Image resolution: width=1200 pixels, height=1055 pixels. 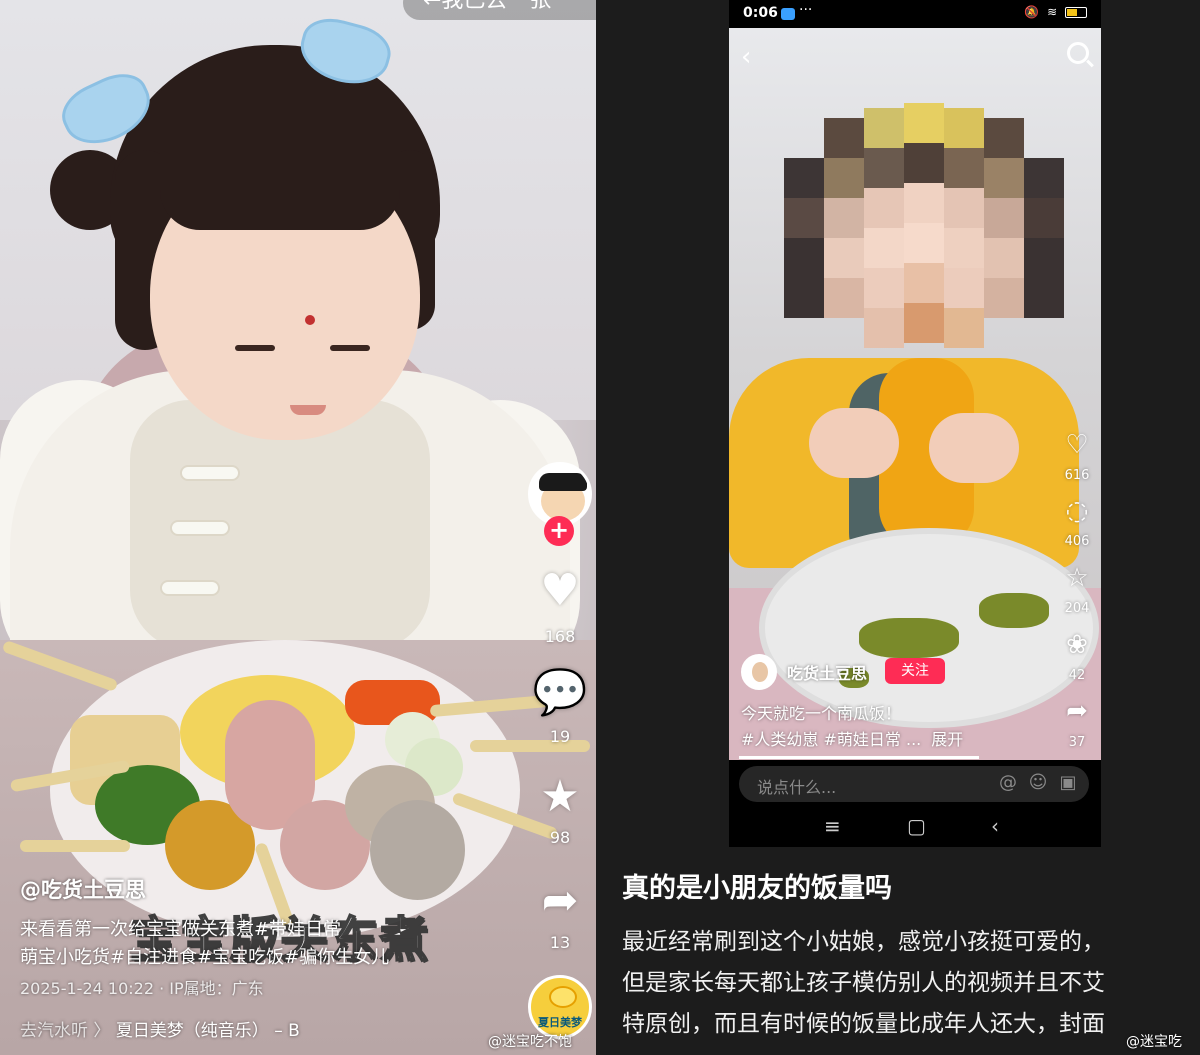 I want to click on wifi-icon: ≋, so click(x=1053, y=12).